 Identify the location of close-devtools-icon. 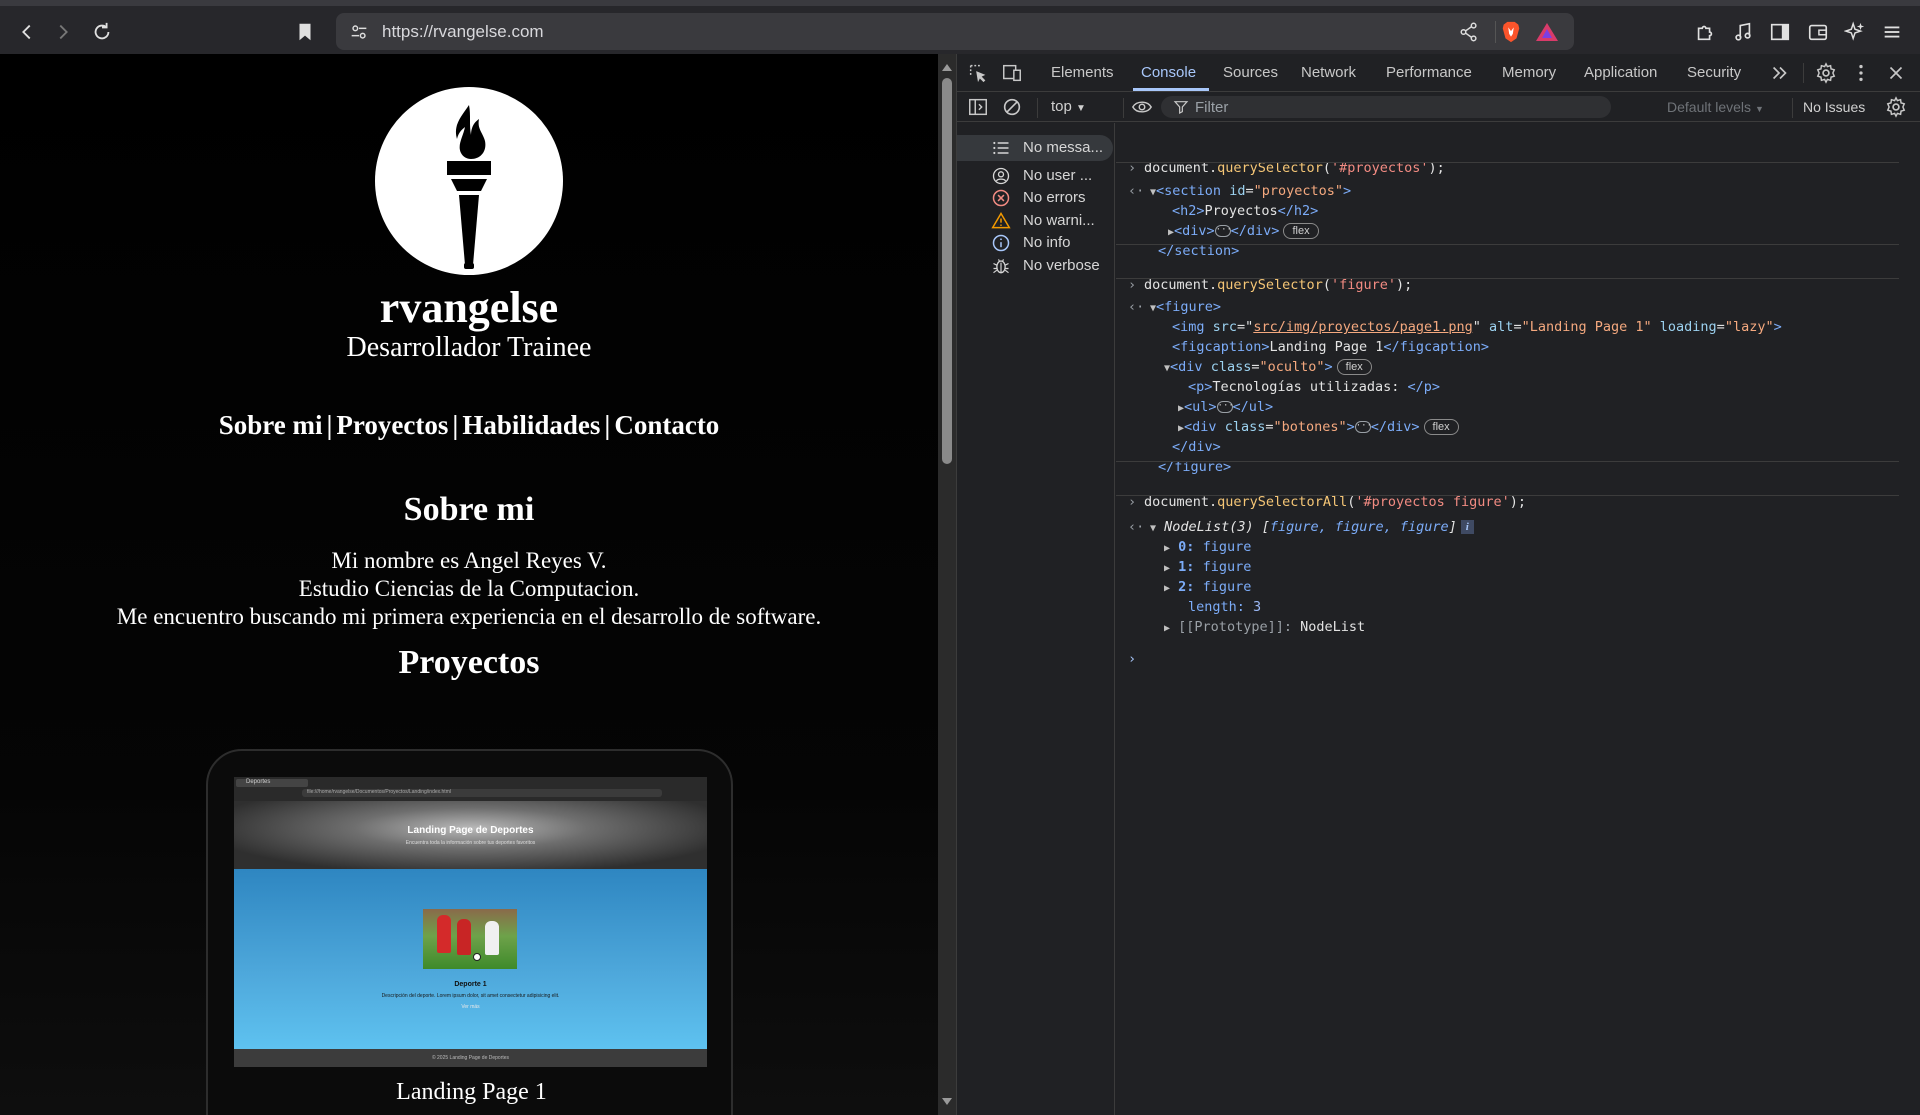
(1896, 73).